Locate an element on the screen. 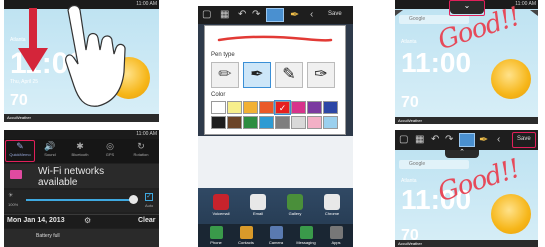 The height and width of the screenshot is (247, 545). dock-icon-messaging: Messaging is located at coordinates (306, 235).